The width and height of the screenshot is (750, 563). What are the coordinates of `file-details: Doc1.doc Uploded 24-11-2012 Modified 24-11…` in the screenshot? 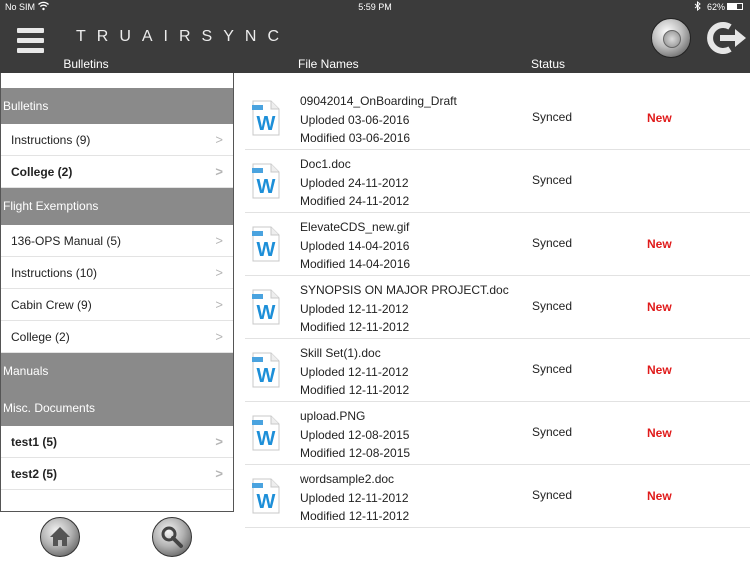 It's located at (354, 183).